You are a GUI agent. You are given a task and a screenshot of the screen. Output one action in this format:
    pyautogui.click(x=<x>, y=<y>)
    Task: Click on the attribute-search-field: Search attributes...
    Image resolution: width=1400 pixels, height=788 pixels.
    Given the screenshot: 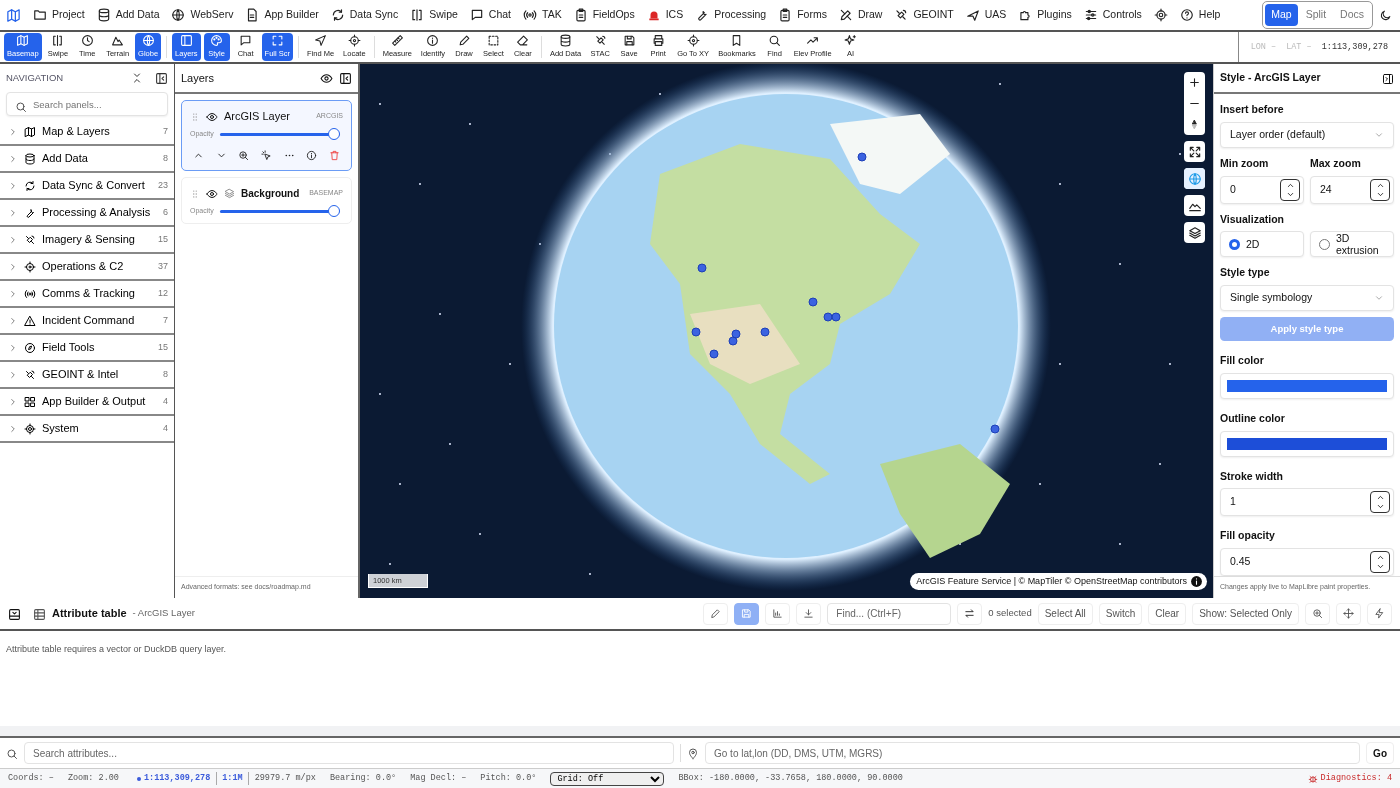 What is the action you would take?
    pyautogui.click(x=349, y=753)
    